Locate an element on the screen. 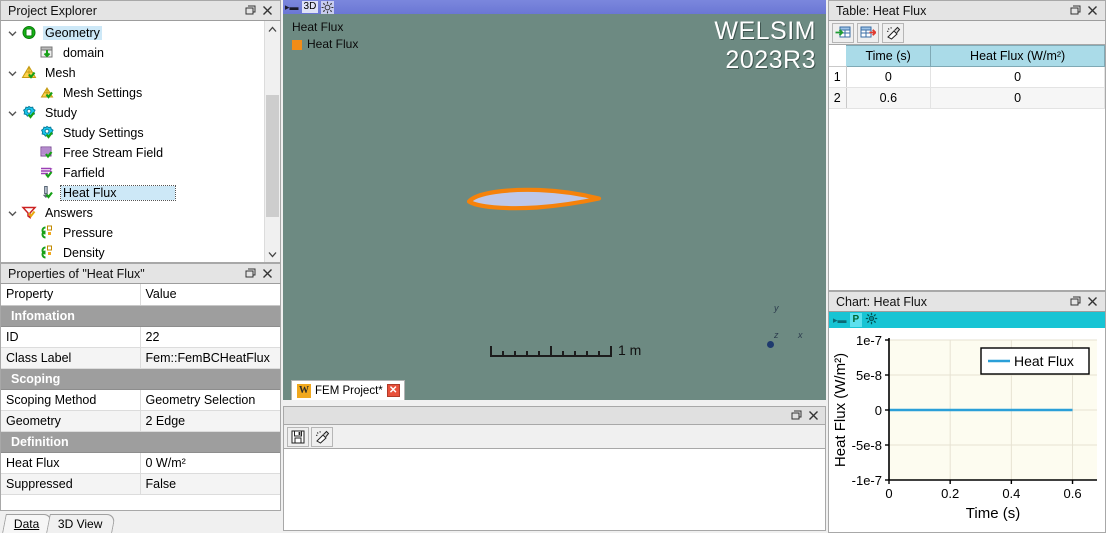  table-row: 2 0.6 0 is located at coordinates (967, 98).